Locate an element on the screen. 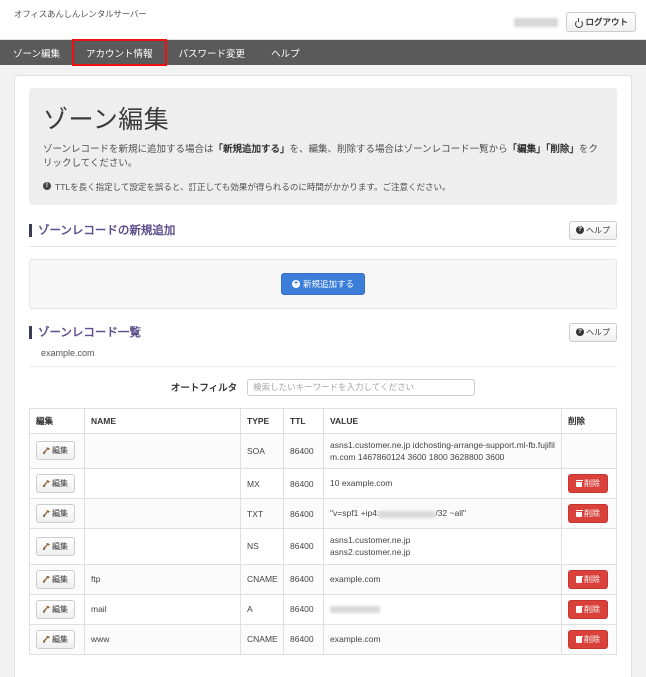  desc-strong-delete: 「削除」 is located at coordinates (562, 149).